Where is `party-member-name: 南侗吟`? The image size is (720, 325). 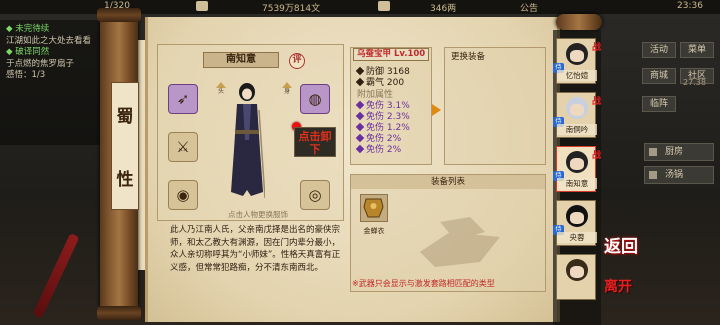 party-member-name: 南侗吟 is located at coordinates (577, 129).